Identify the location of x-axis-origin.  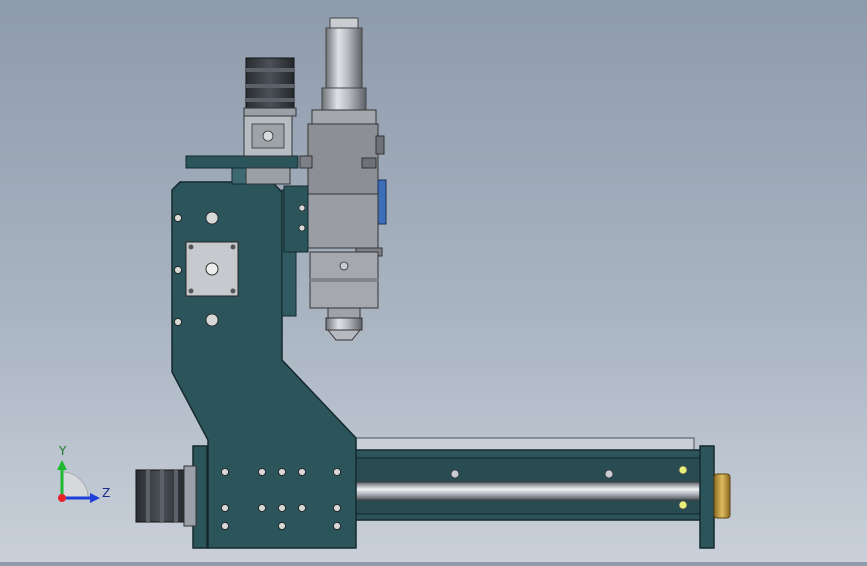
(62, 498).